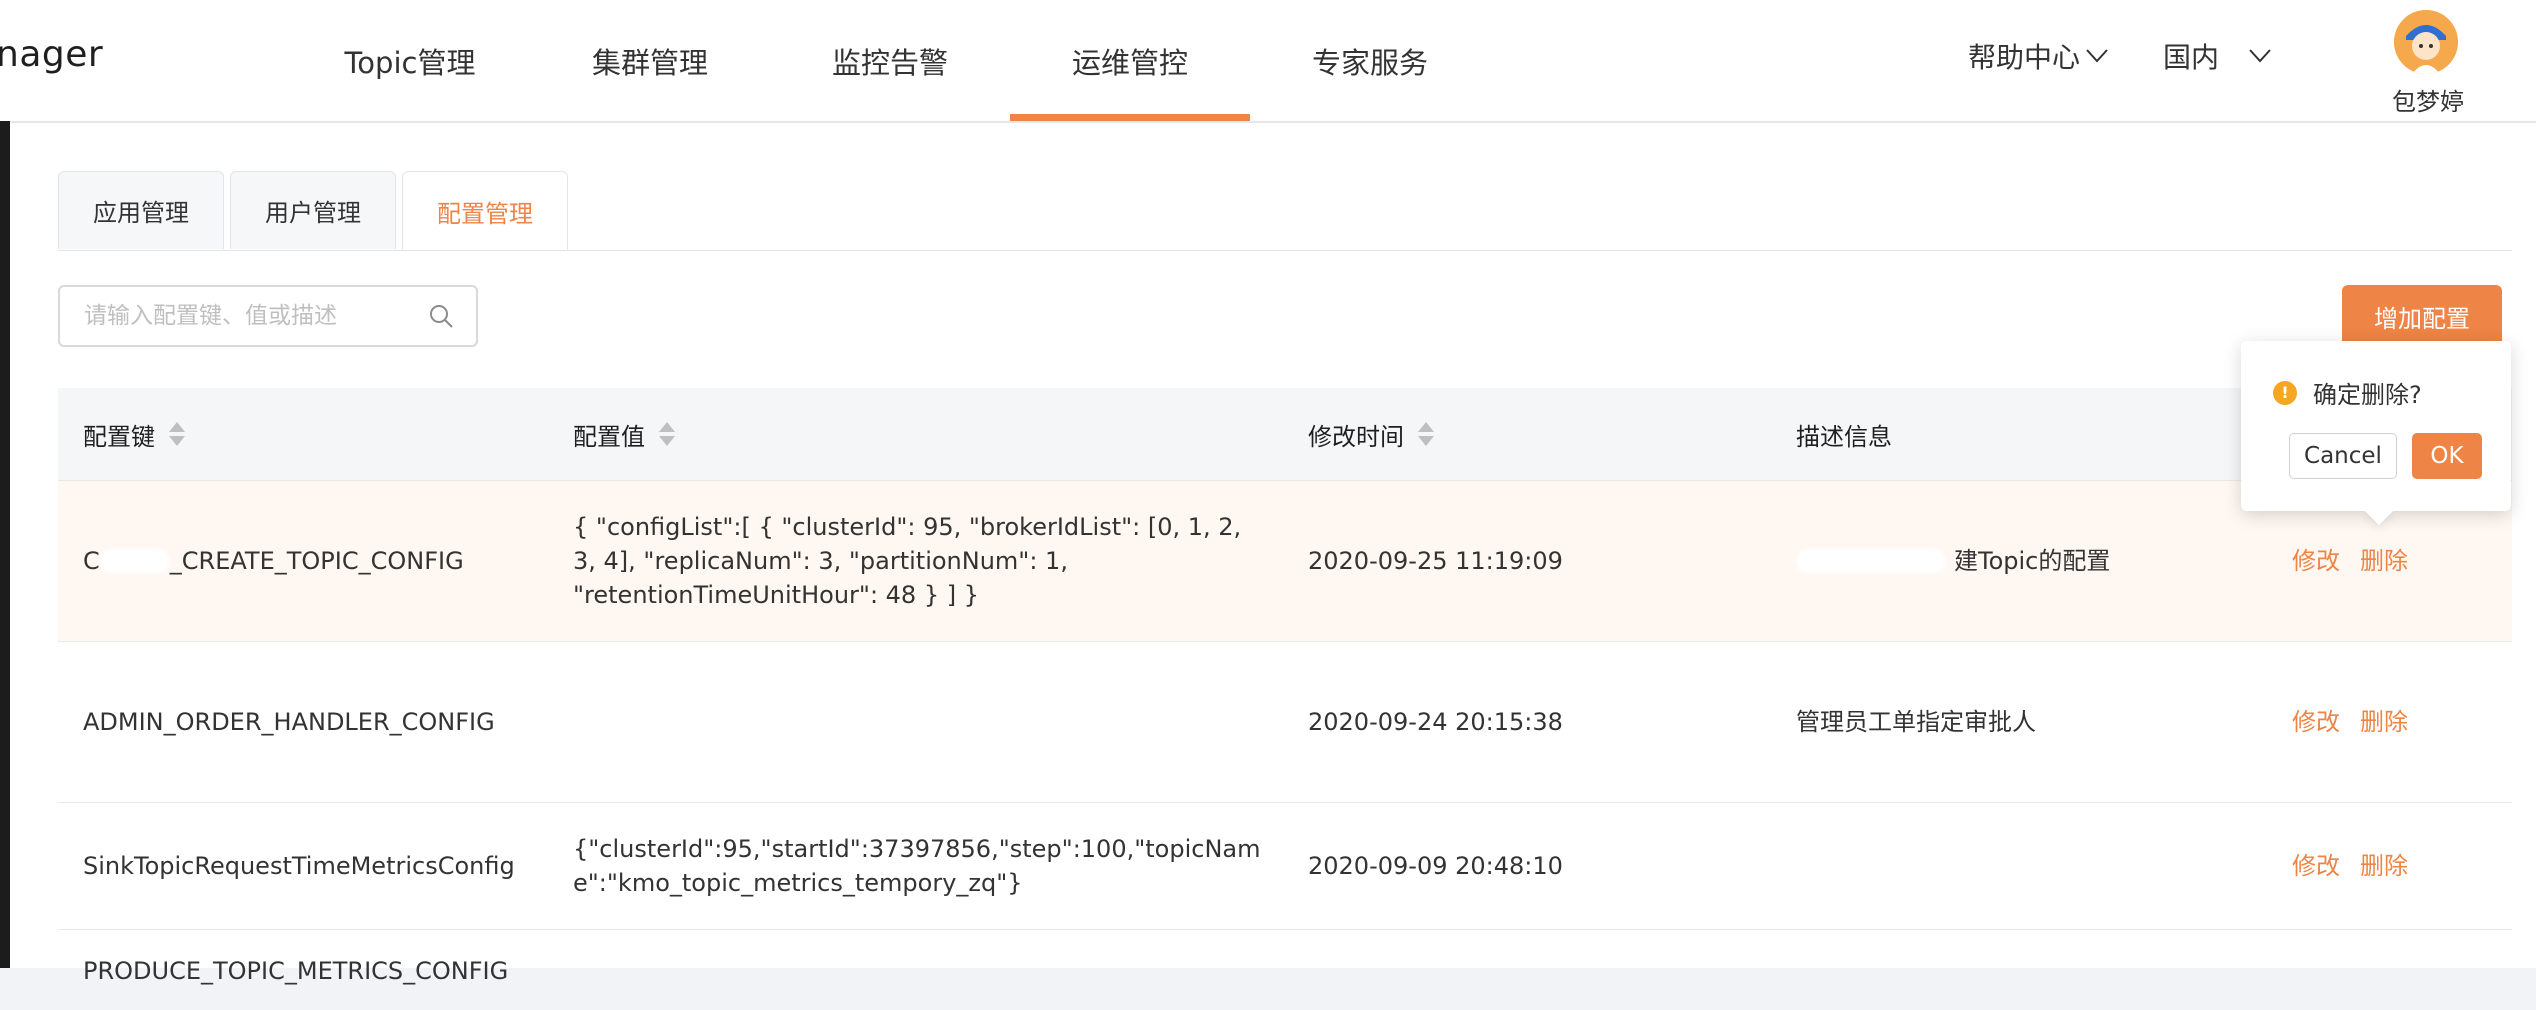 The height and width of the screenshot is (1010, 2536). I want to click on column-header-description: 描述信息, so click(1844, 436).